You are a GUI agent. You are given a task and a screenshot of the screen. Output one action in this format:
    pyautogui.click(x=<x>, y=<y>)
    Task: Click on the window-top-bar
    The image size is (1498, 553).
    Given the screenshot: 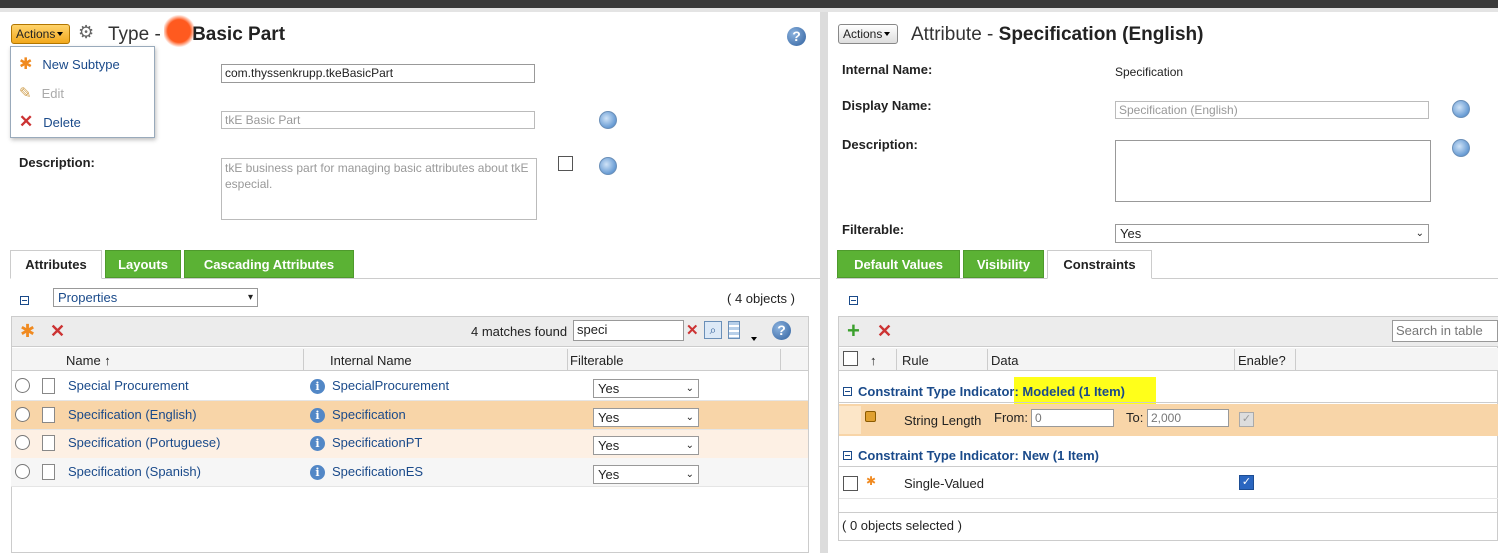 What is the action you would take?
    pyautogui.click(x=749, y=4)
    